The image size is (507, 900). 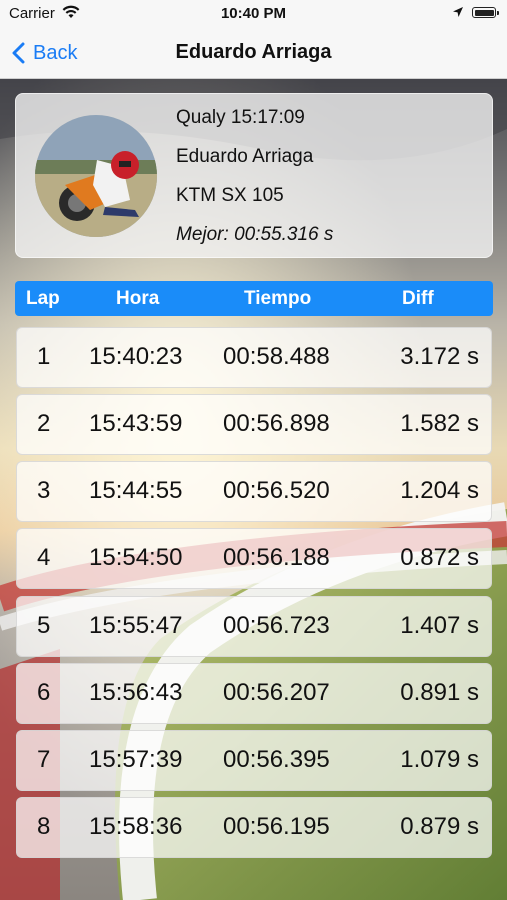 I want to click on status-bar: Carrier 10:40 PM, so click(x=253, y=14).